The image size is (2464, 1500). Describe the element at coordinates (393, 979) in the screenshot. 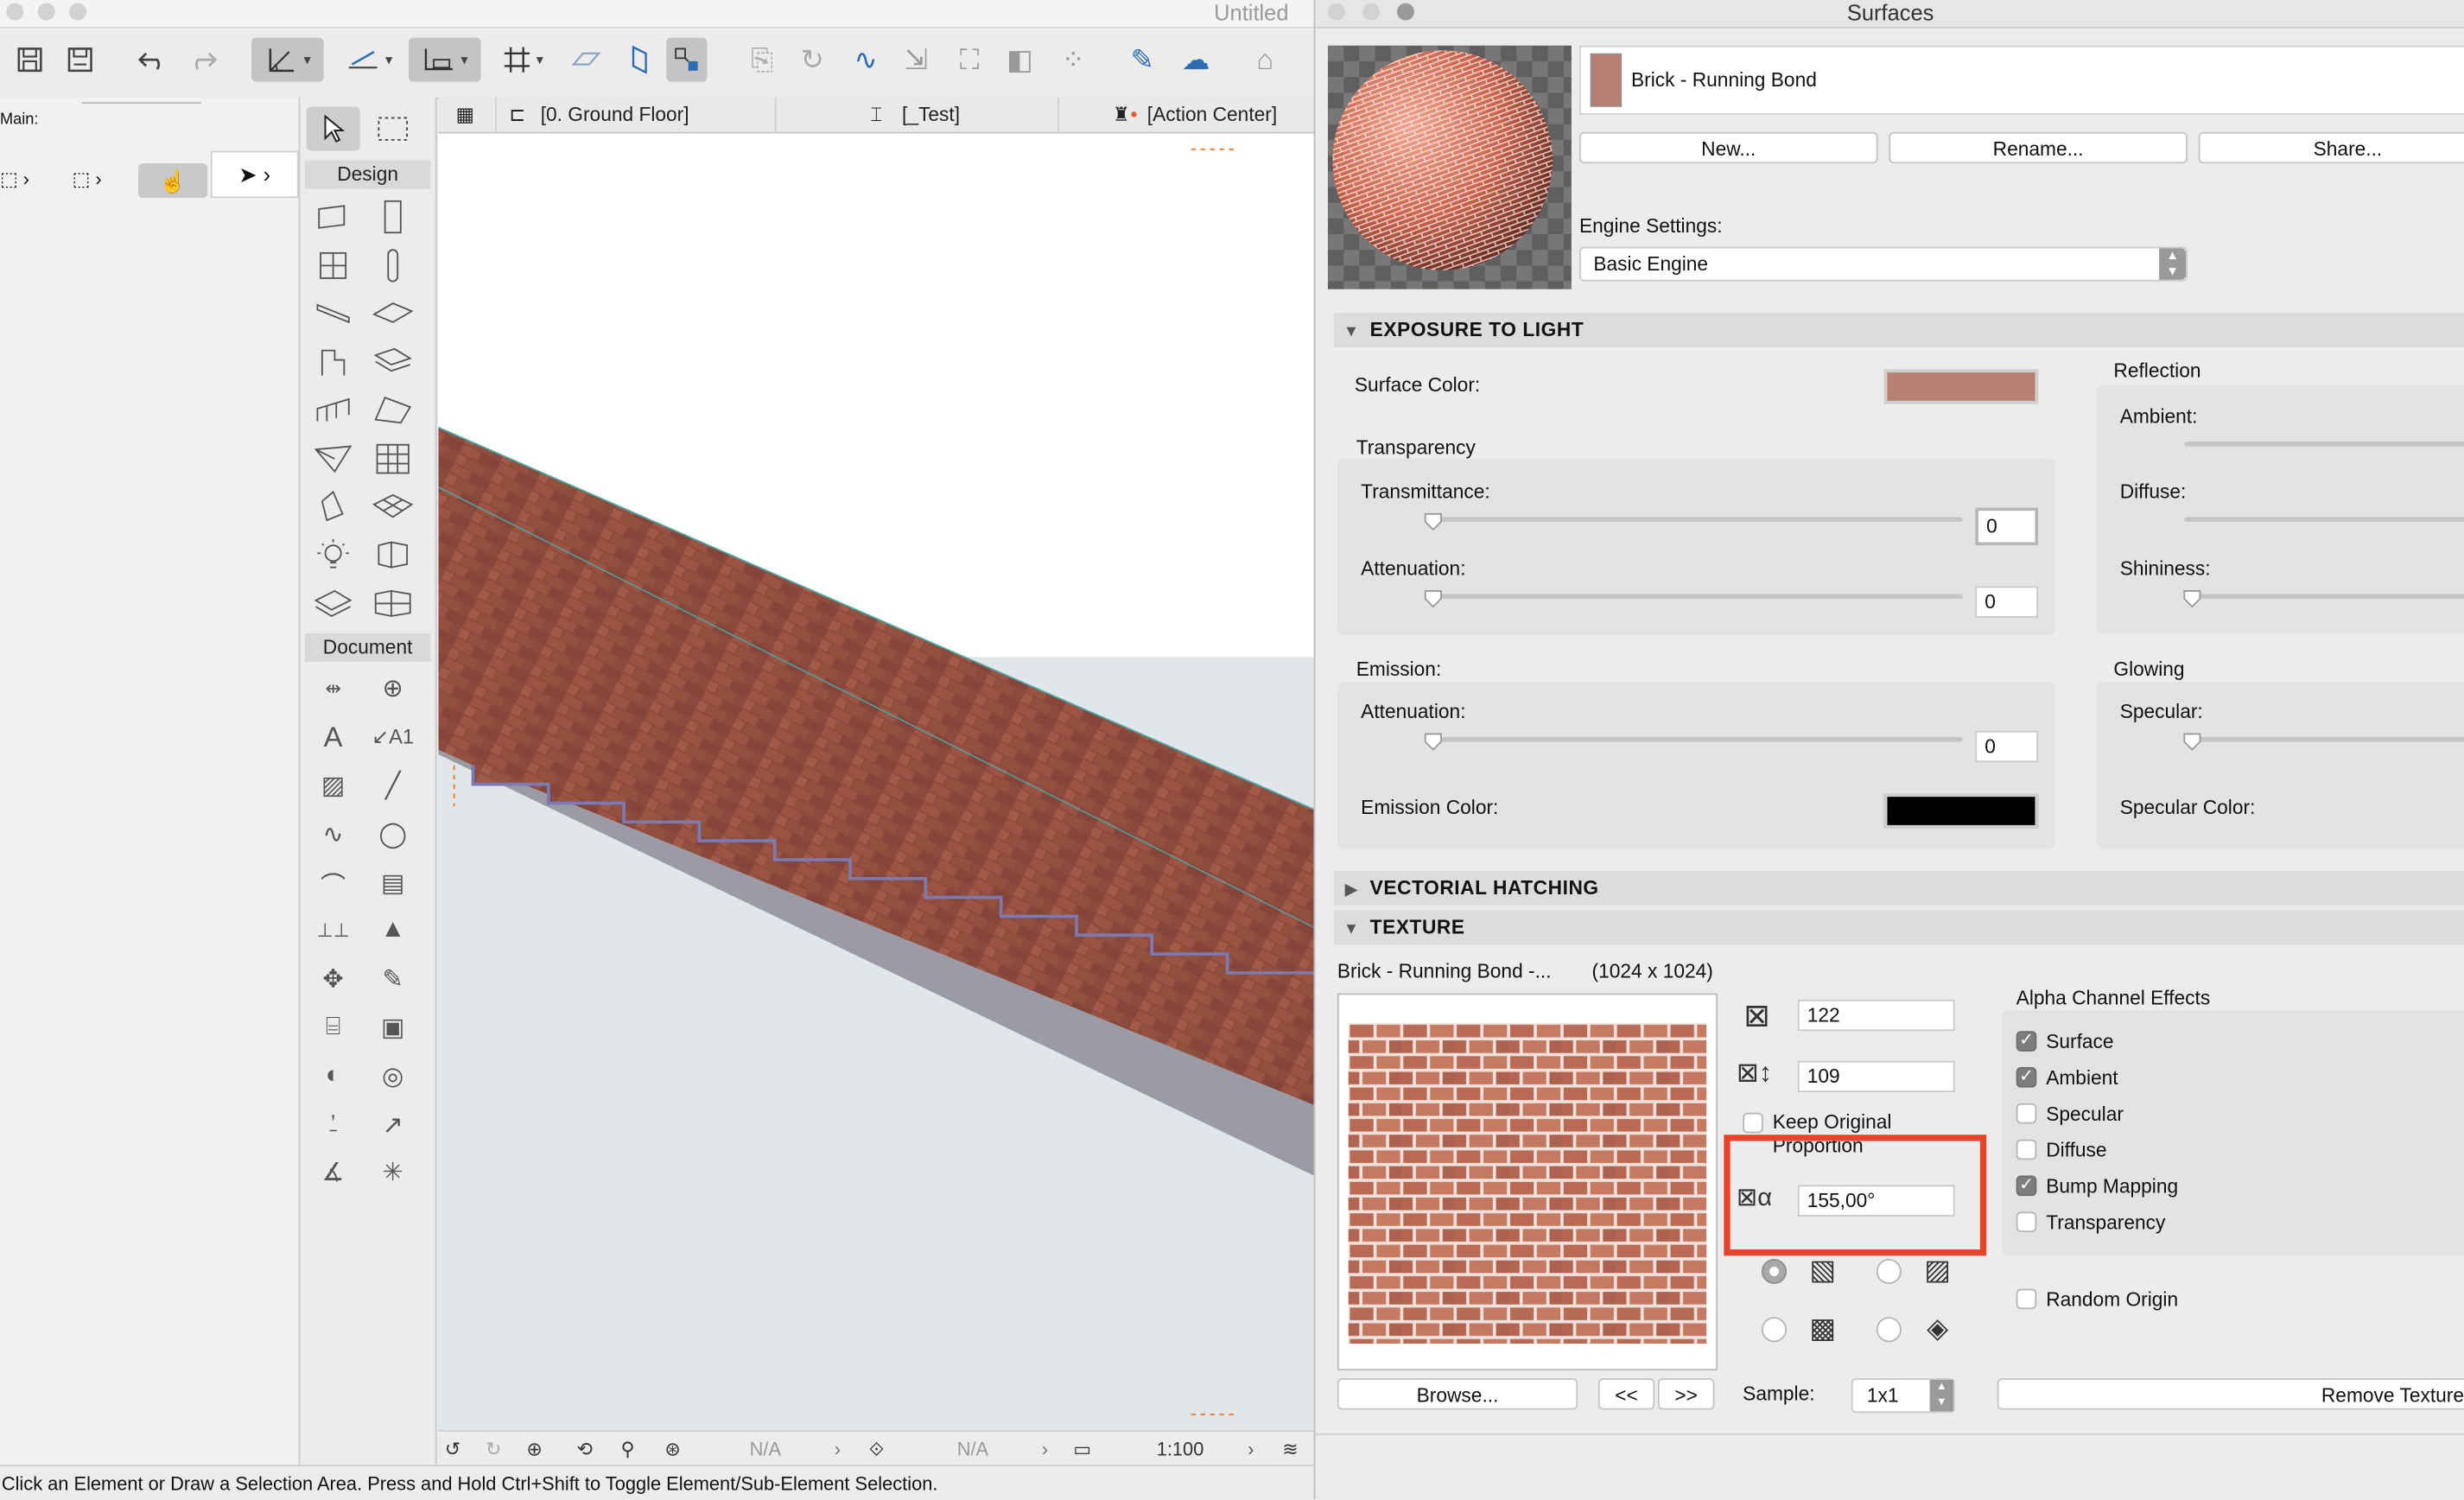

I see `worksheet-tool-icon: ✎` at that location.